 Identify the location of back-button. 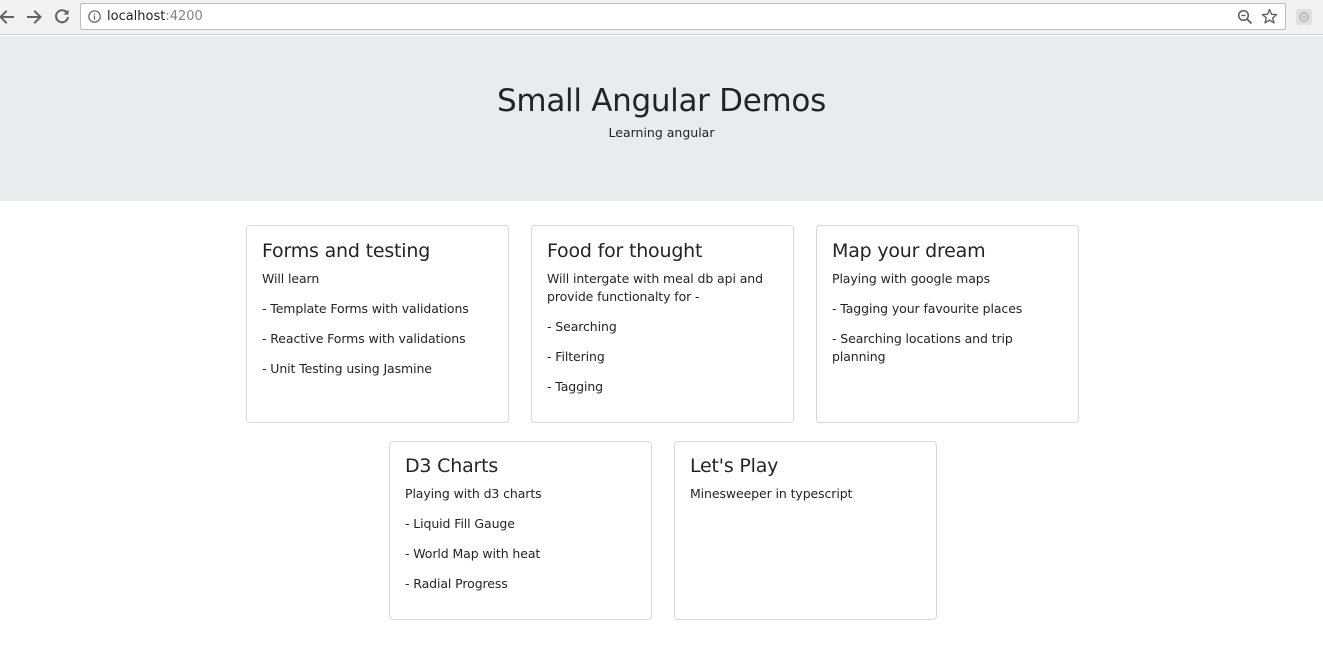
(9, 17).